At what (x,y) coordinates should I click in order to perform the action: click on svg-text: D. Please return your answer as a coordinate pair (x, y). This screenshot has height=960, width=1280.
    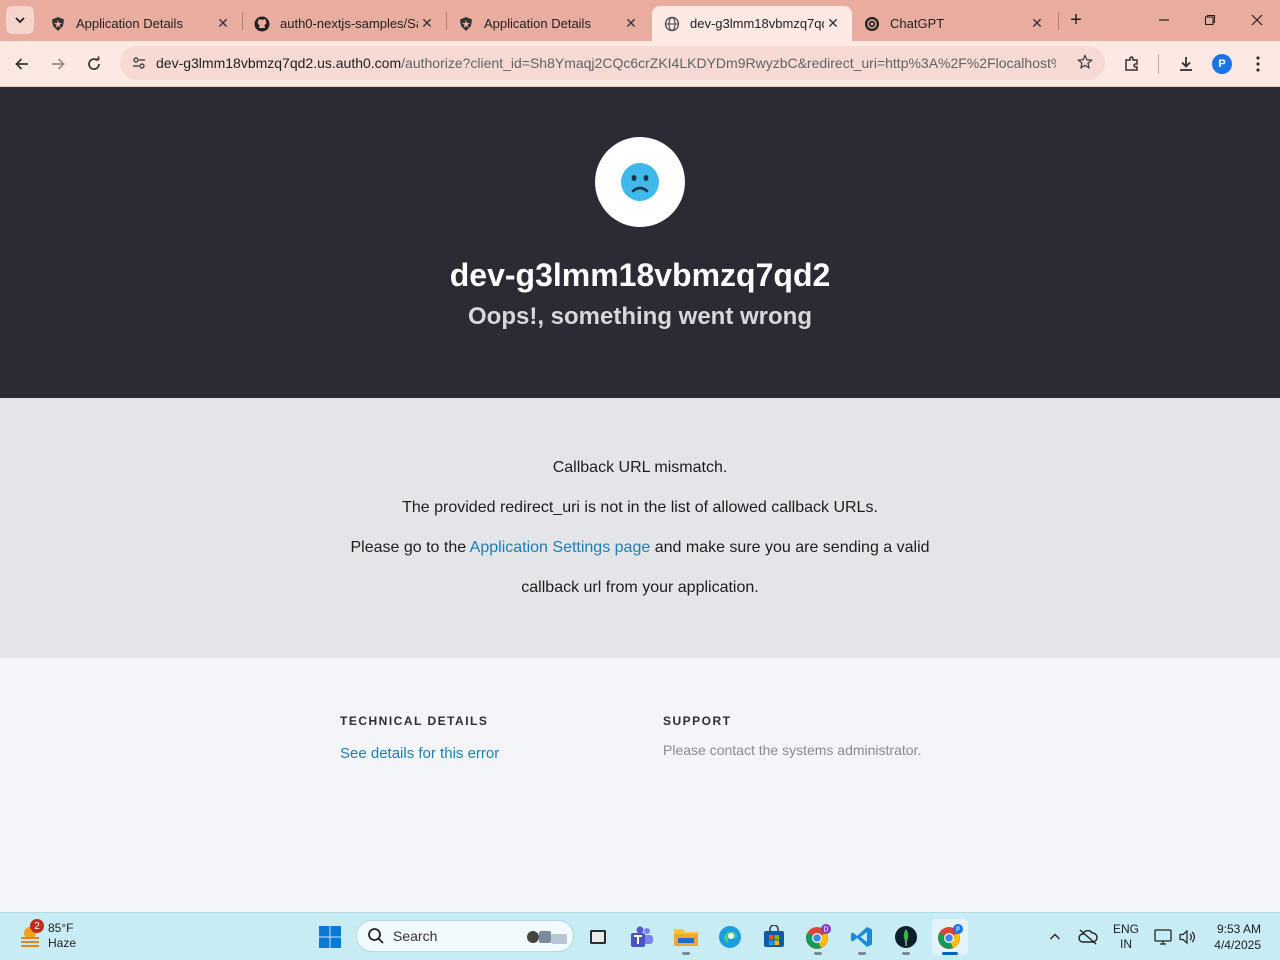
    Looking at the image, I should click on (825, 930).